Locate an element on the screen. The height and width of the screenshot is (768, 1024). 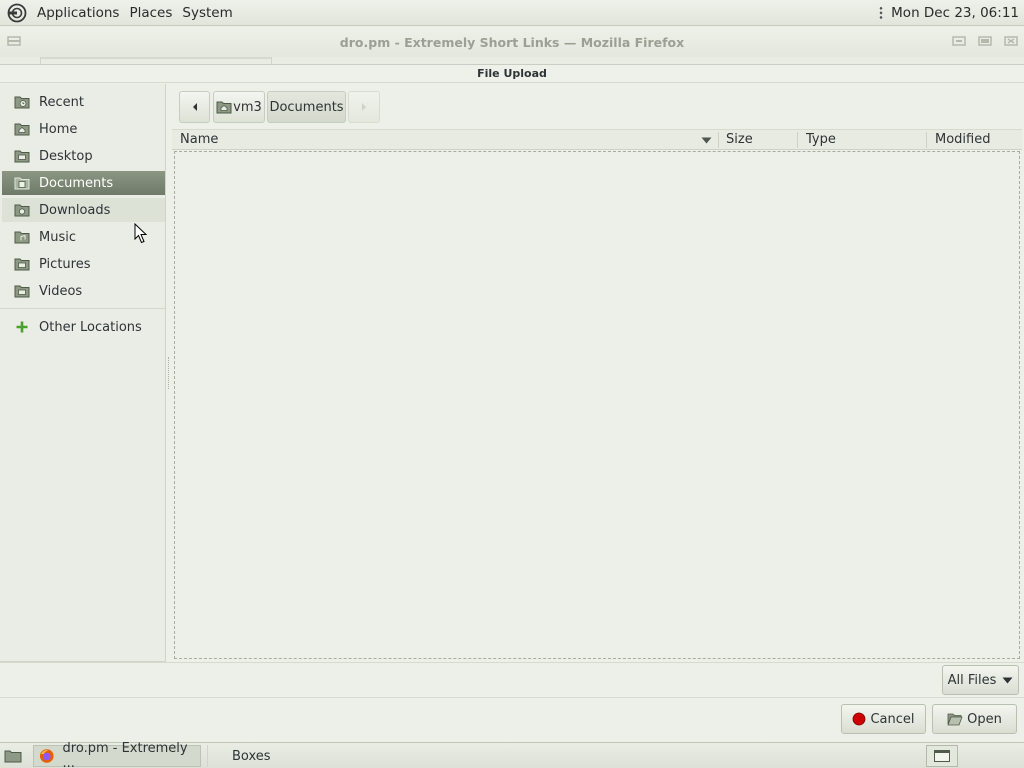
sidebar-item-label: Other Locations is located at coordinates (90, 327).